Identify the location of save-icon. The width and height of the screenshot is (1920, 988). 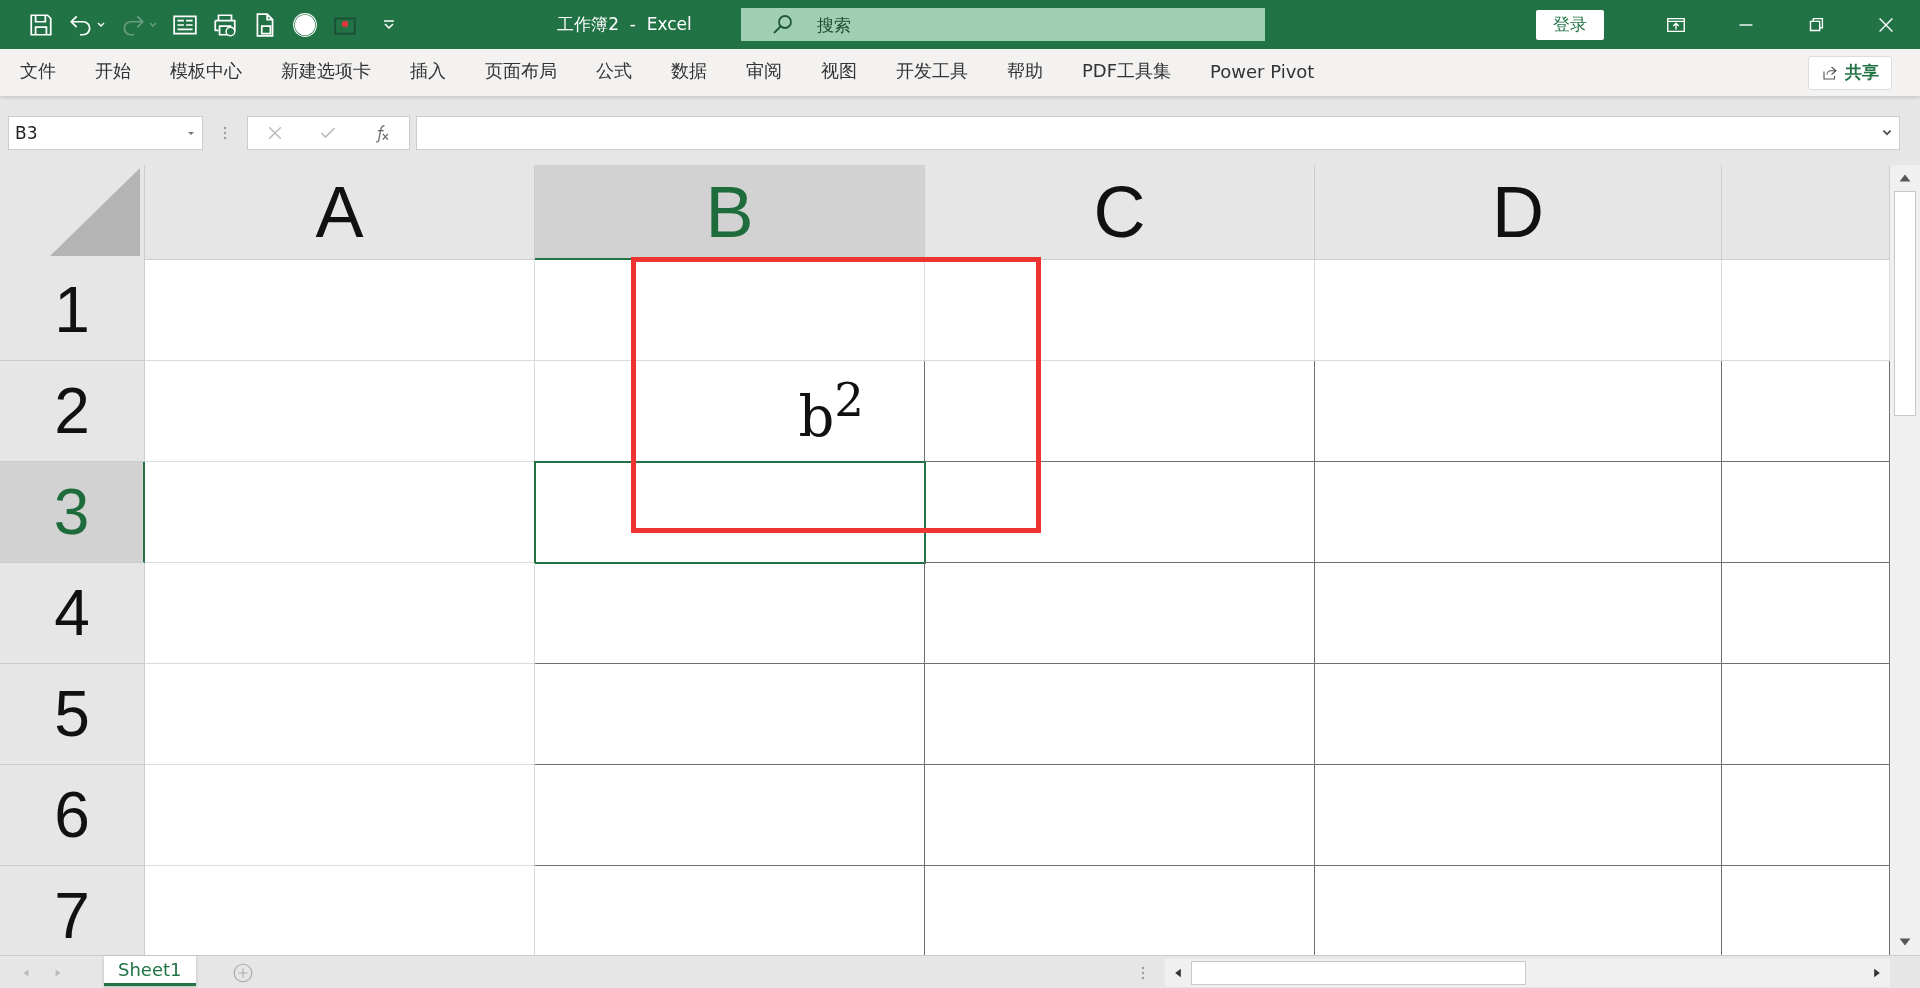
(41, 24).